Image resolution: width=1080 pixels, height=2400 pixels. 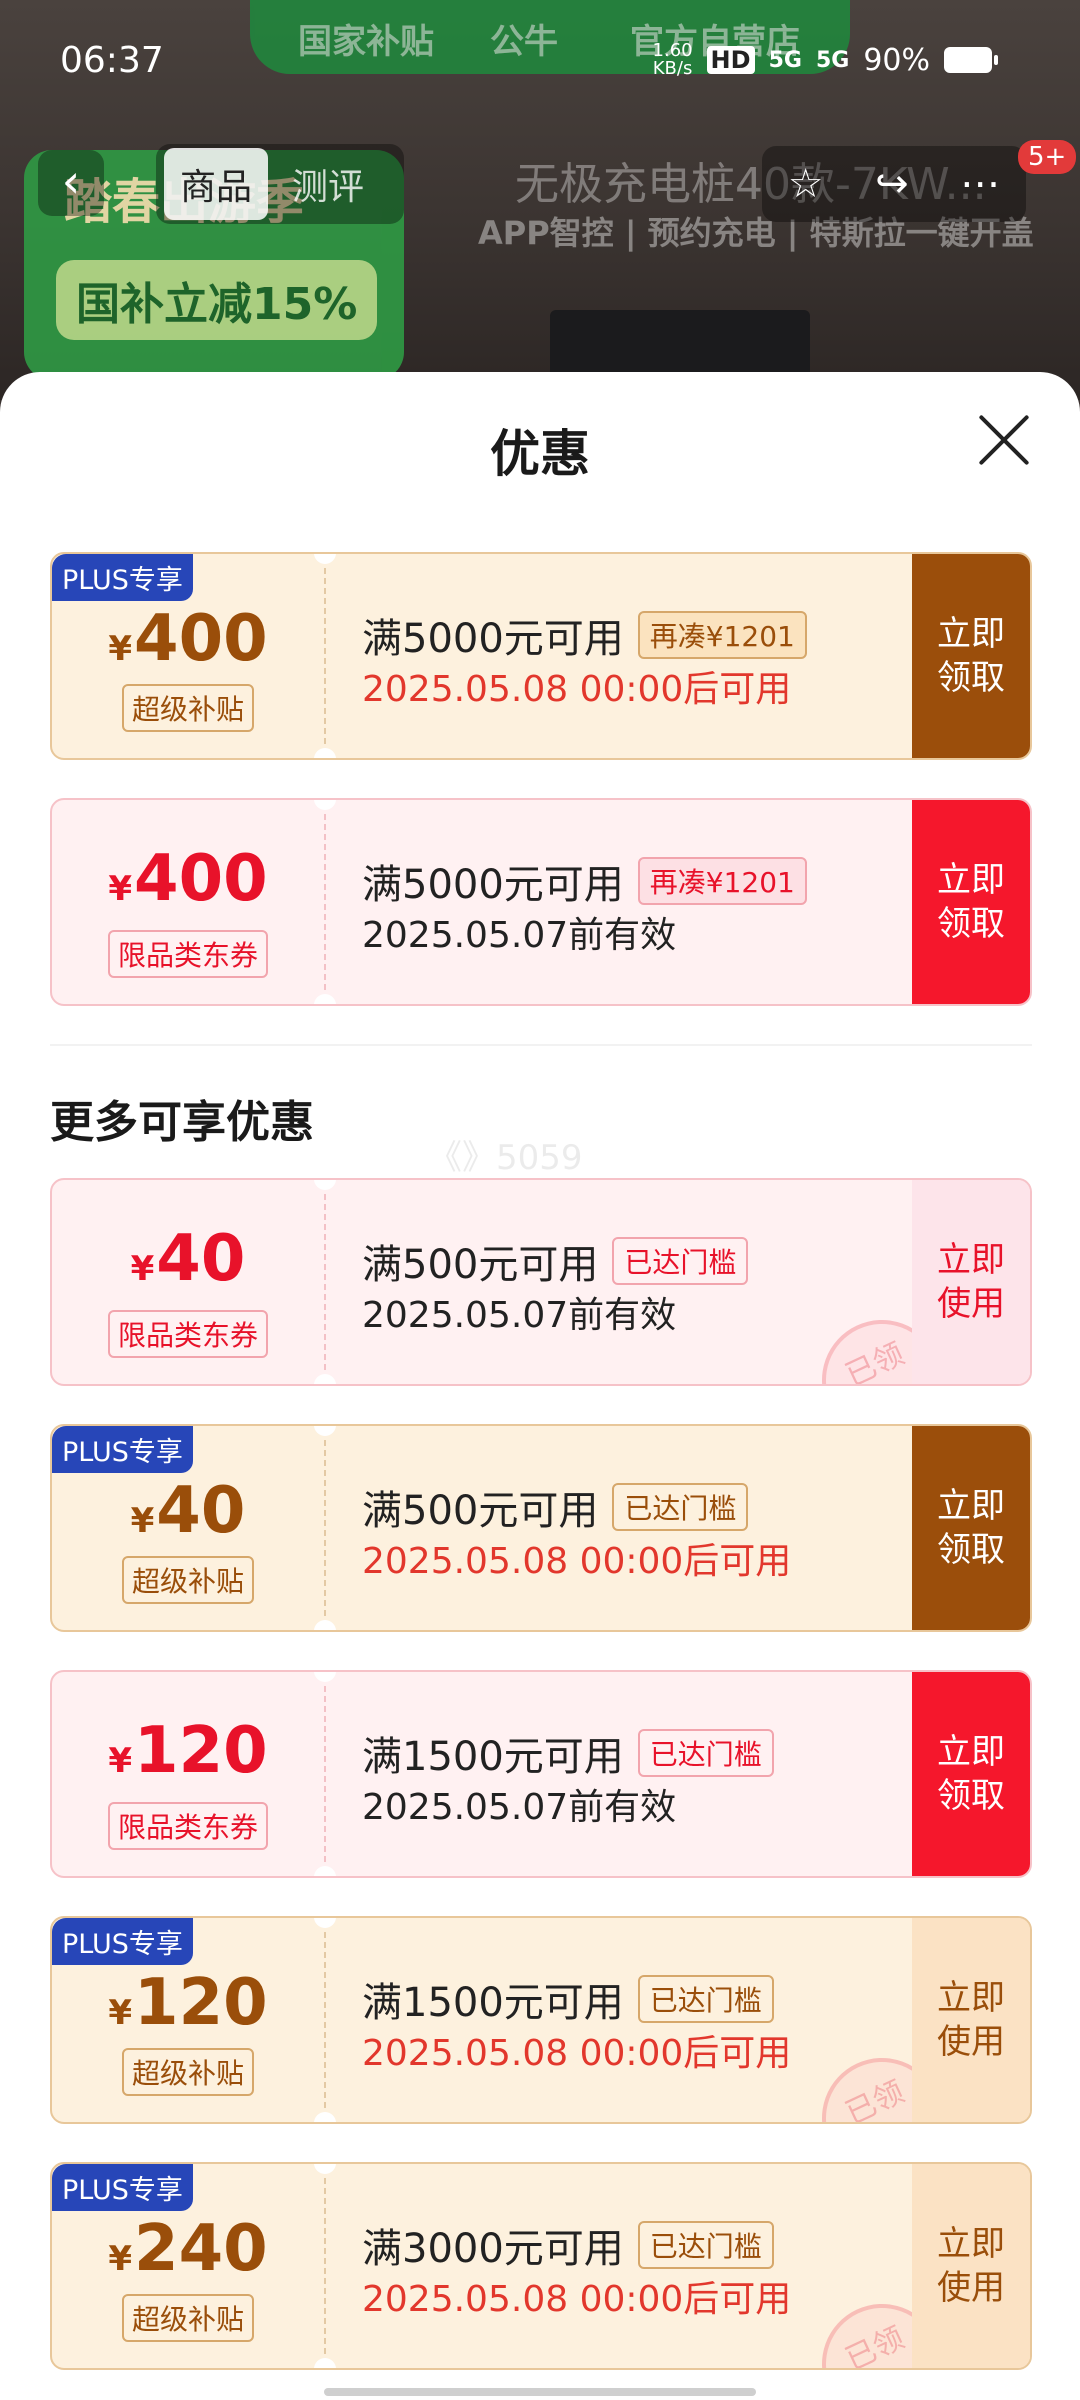 I want to click on home-indicator, so click(x=540, y=2392).